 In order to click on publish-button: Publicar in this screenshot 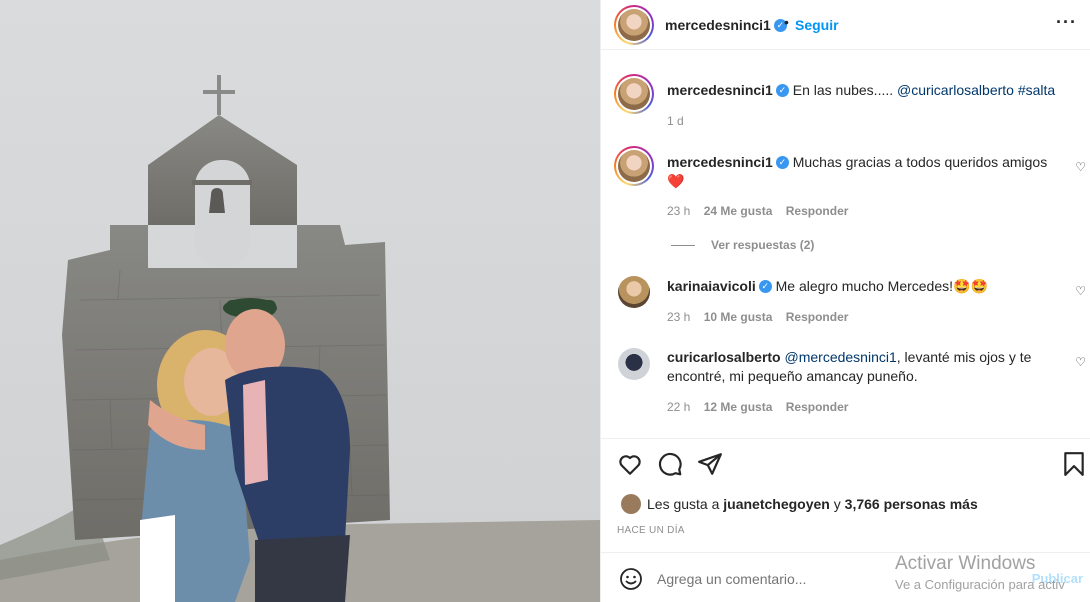, I will do `click(1057, 578)`.